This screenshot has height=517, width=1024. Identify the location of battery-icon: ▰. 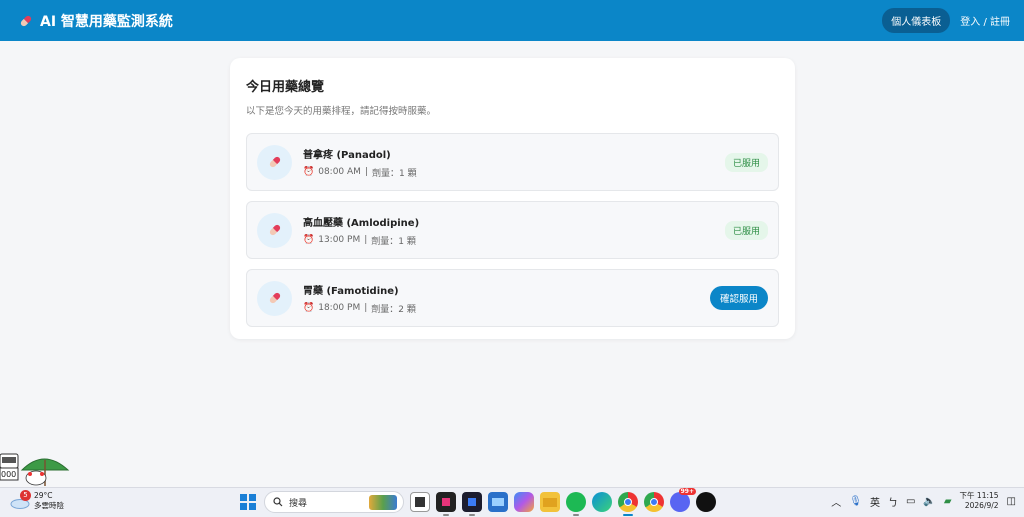
(948, 501).